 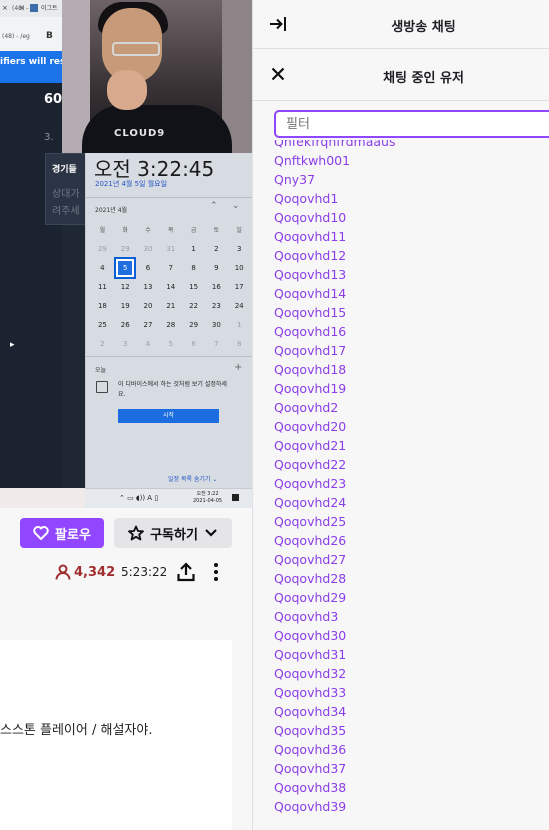 I want to click on tab-favicon, so click(x=34, y=8).